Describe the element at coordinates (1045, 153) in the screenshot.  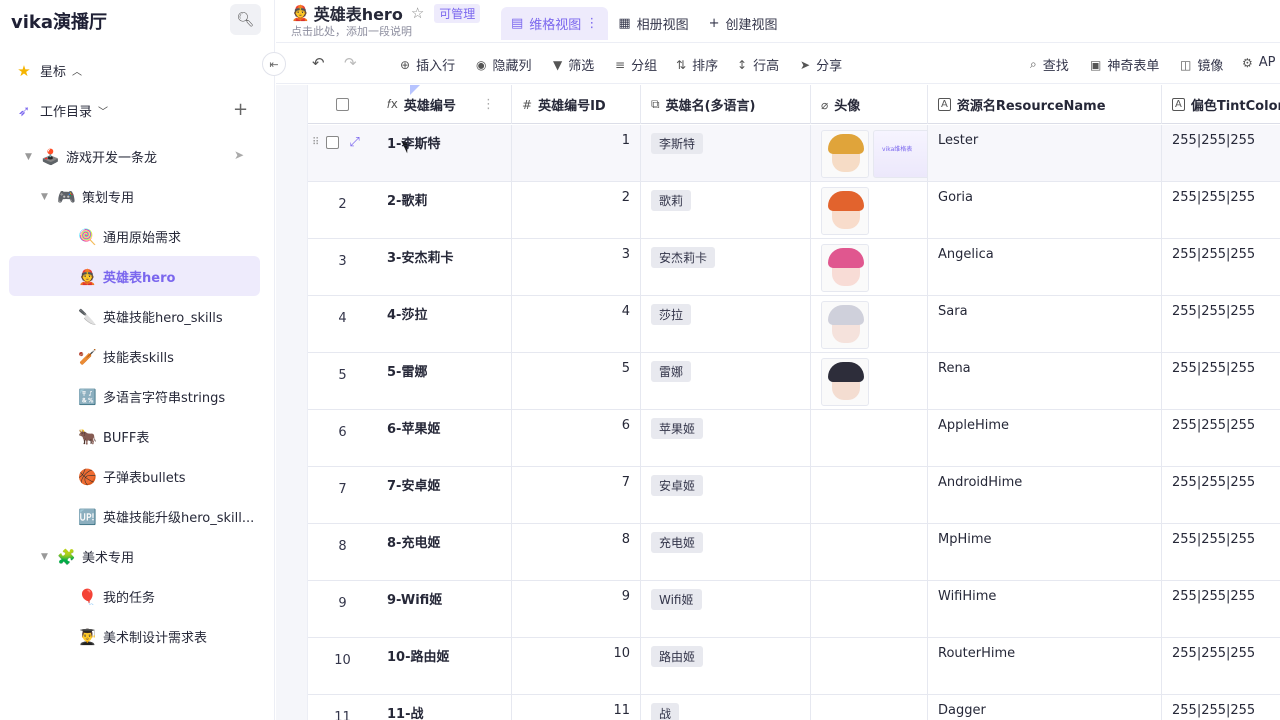
I see `resource-name-cell: Lester` at that location.